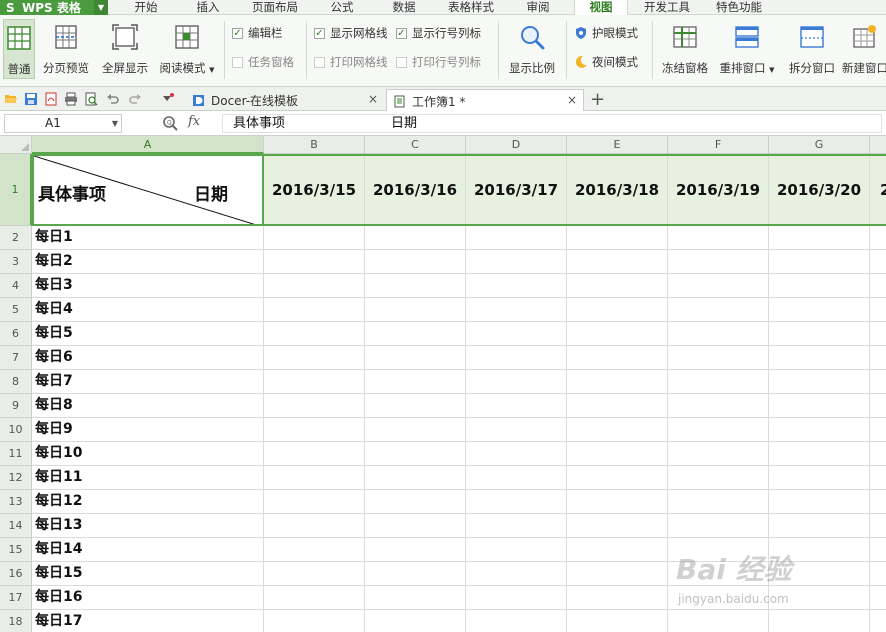  I want to click on item-cell: 每日4, so click(148, 310).